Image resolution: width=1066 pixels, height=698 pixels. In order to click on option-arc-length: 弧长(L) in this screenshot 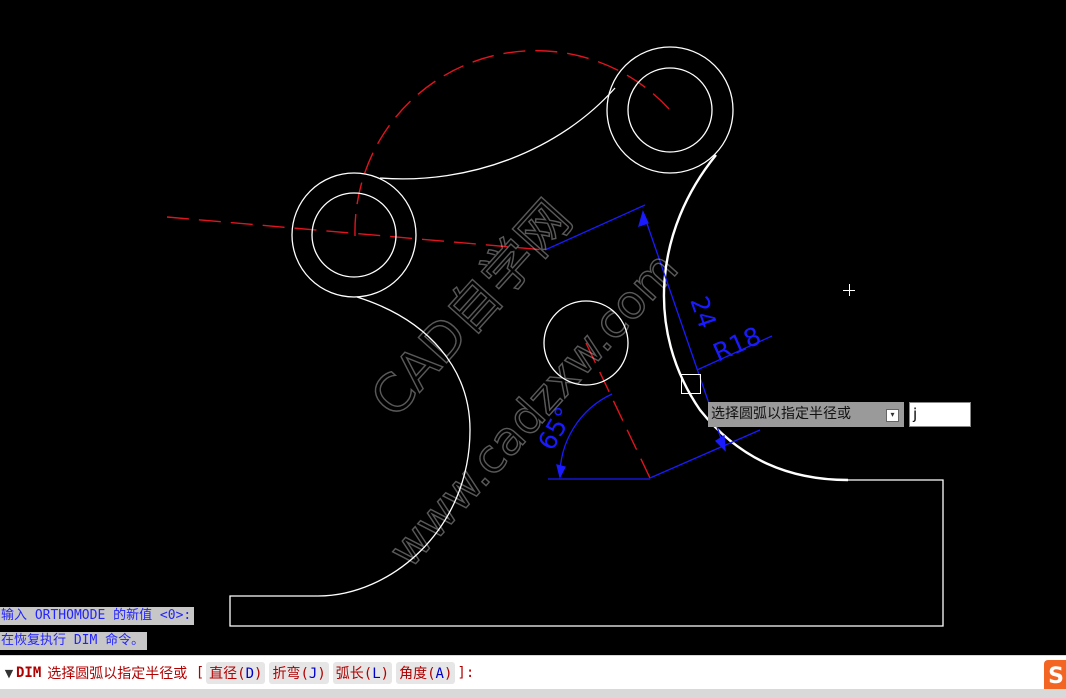, I will do `click(362, 673)`.